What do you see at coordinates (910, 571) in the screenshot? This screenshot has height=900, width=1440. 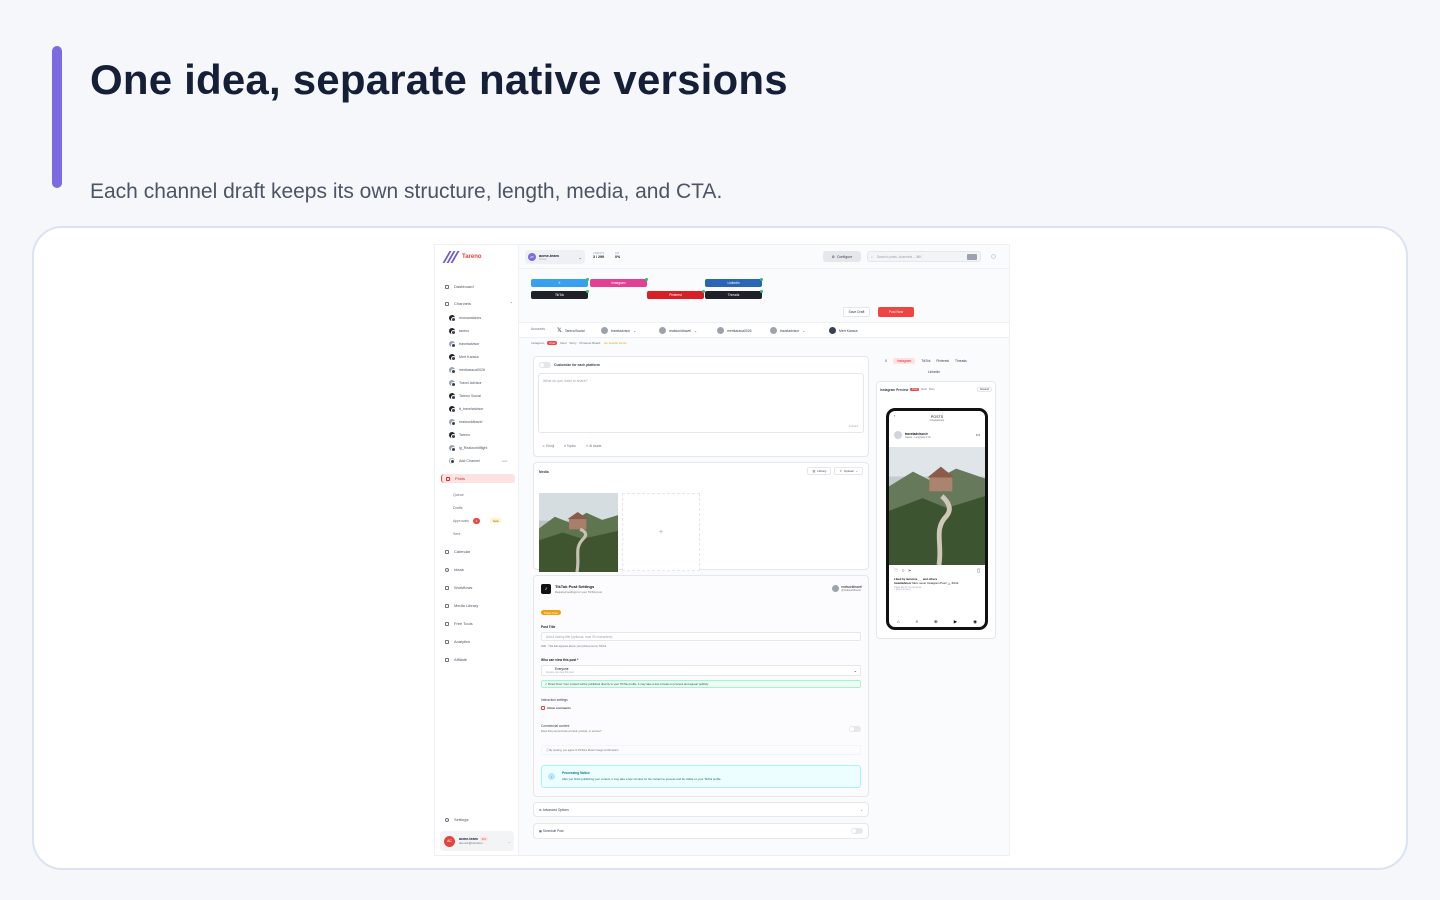 I see `share-icon: ➢` at bounding box center [910, 571].